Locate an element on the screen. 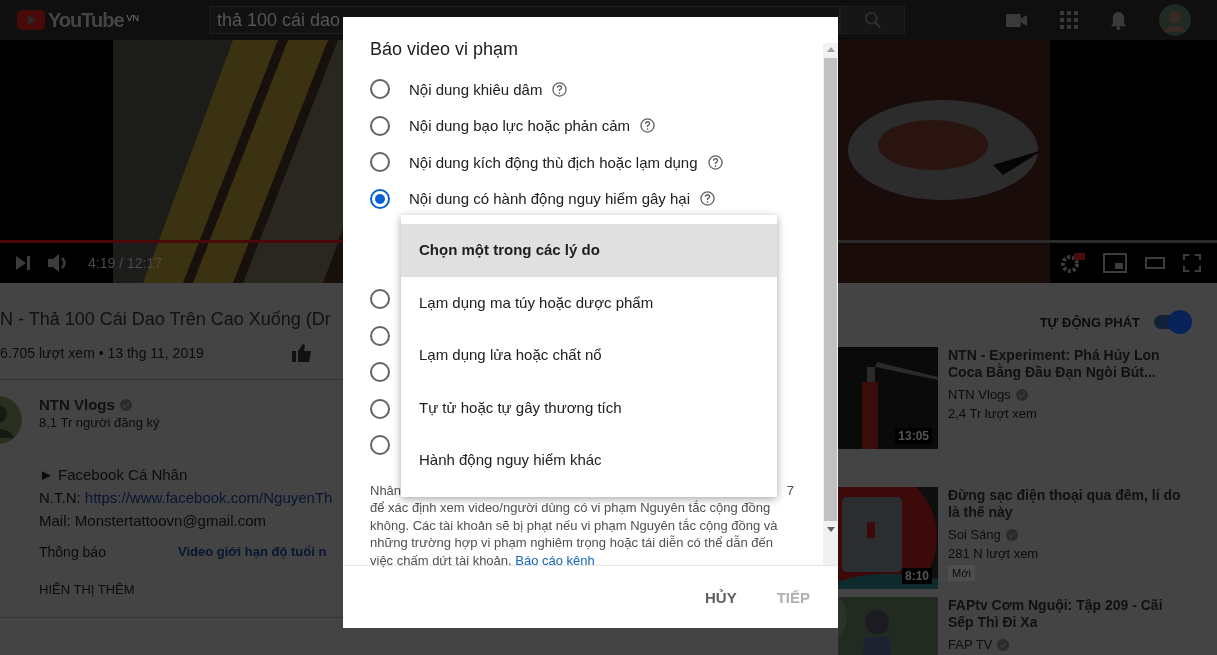 This screenshot has width=1217, height=655. option-label: Nội dung bạo lực hoặc phản cảm is located at coordinates (519, 126).